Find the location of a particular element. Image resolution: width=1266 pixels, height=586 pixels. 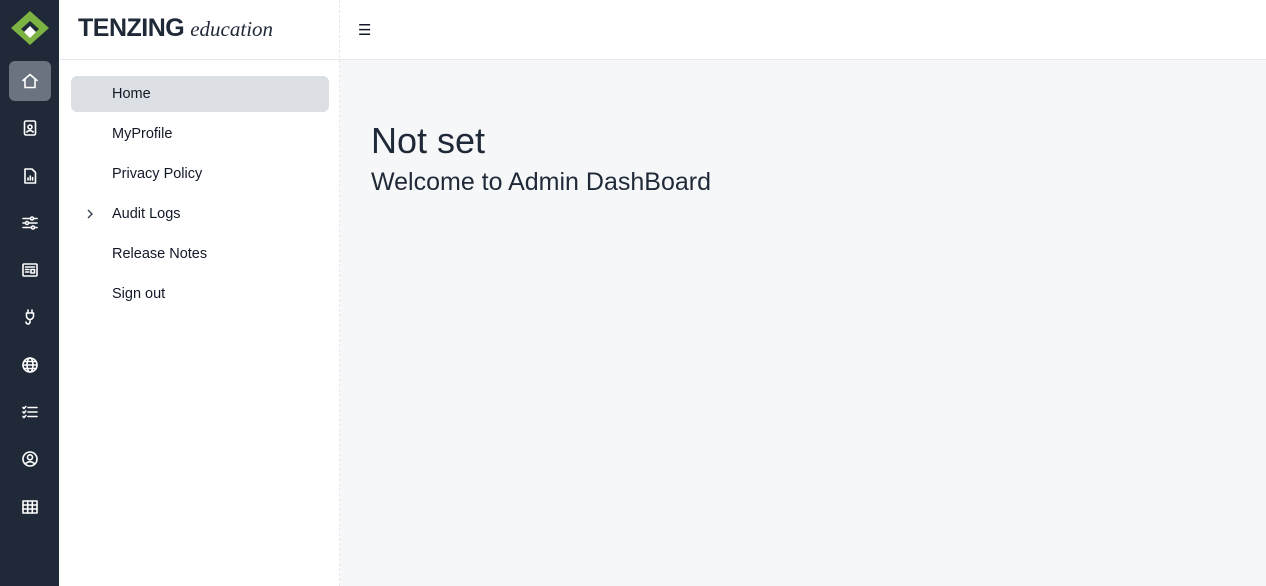

id-badge-icon is located at coordinates (30, 128).